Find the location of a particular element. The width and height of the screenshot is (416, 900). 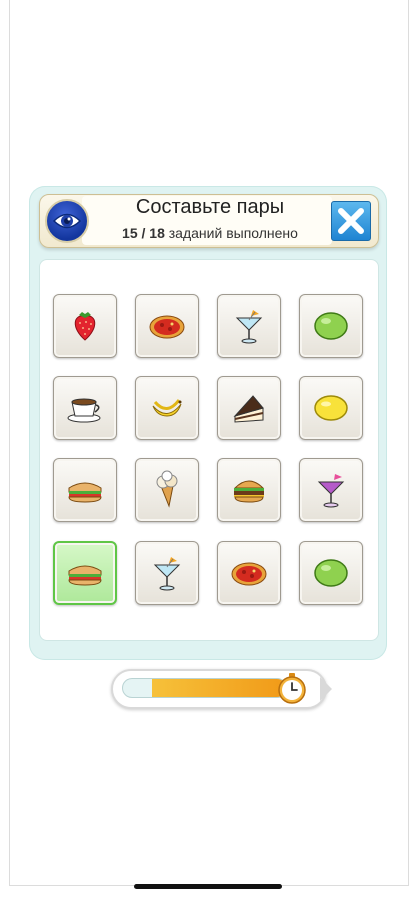

eye-button is located at coordinates (67, 221).